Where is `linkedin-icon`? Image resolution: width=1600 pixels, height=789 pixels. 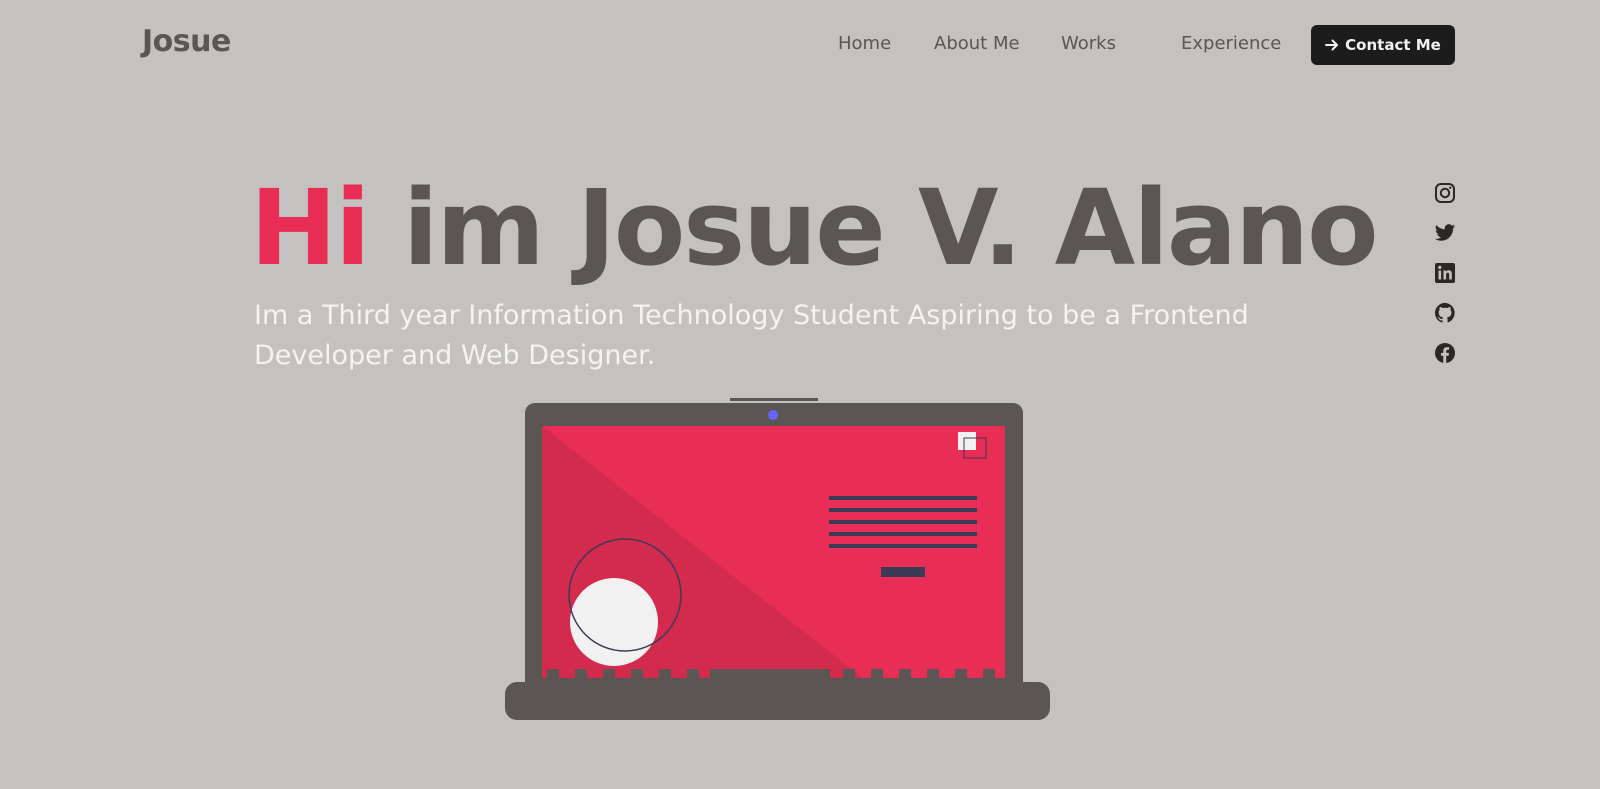 linkedin-icon is located at coordinates (1445, 273).